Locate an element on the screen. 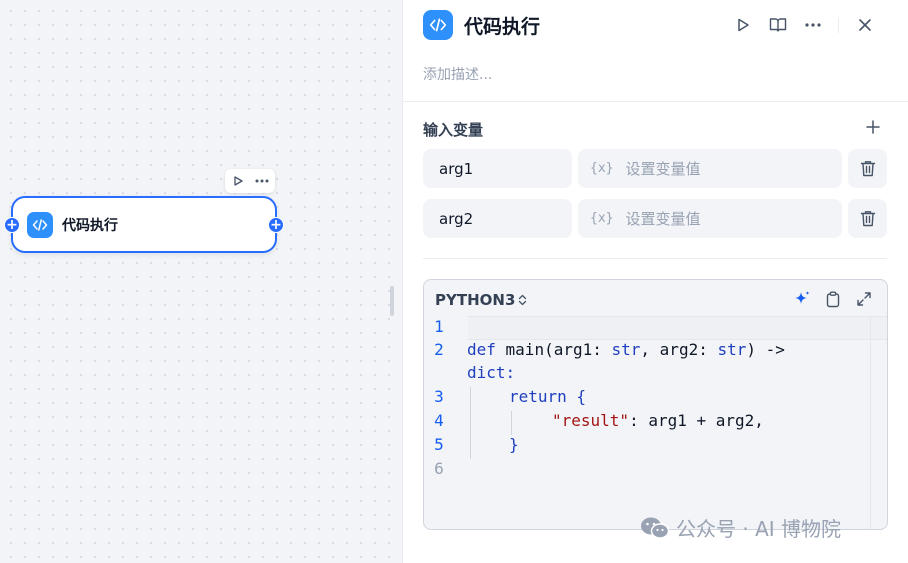 The image size is (908, 563). docs-button is located at coordinates (778, 25).